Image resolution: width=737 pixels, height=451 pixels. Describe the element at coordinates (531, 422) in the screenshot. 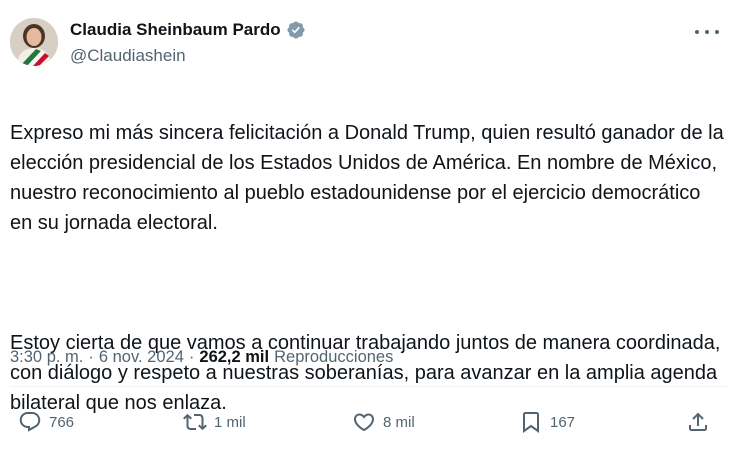

I see `bookmark-icon` at that location.